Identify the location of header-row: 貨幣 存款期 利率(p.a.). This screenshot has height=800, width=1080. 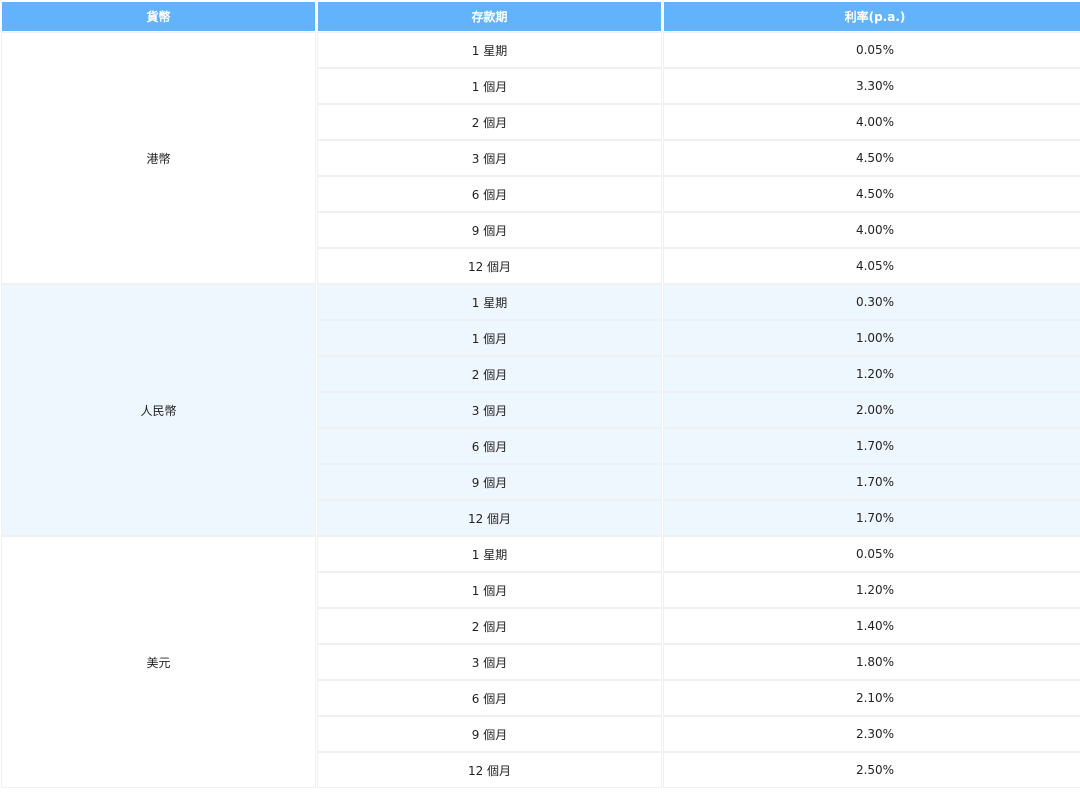
(541, 16).